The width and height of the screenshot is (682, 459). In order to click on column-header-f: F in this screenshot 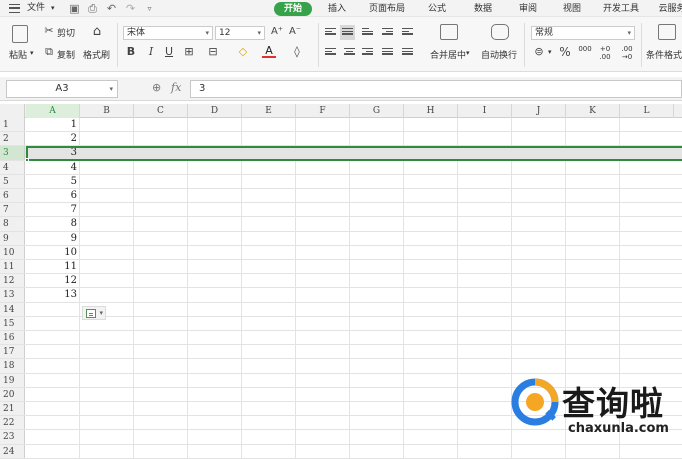, I will do `click(323, 111)`.